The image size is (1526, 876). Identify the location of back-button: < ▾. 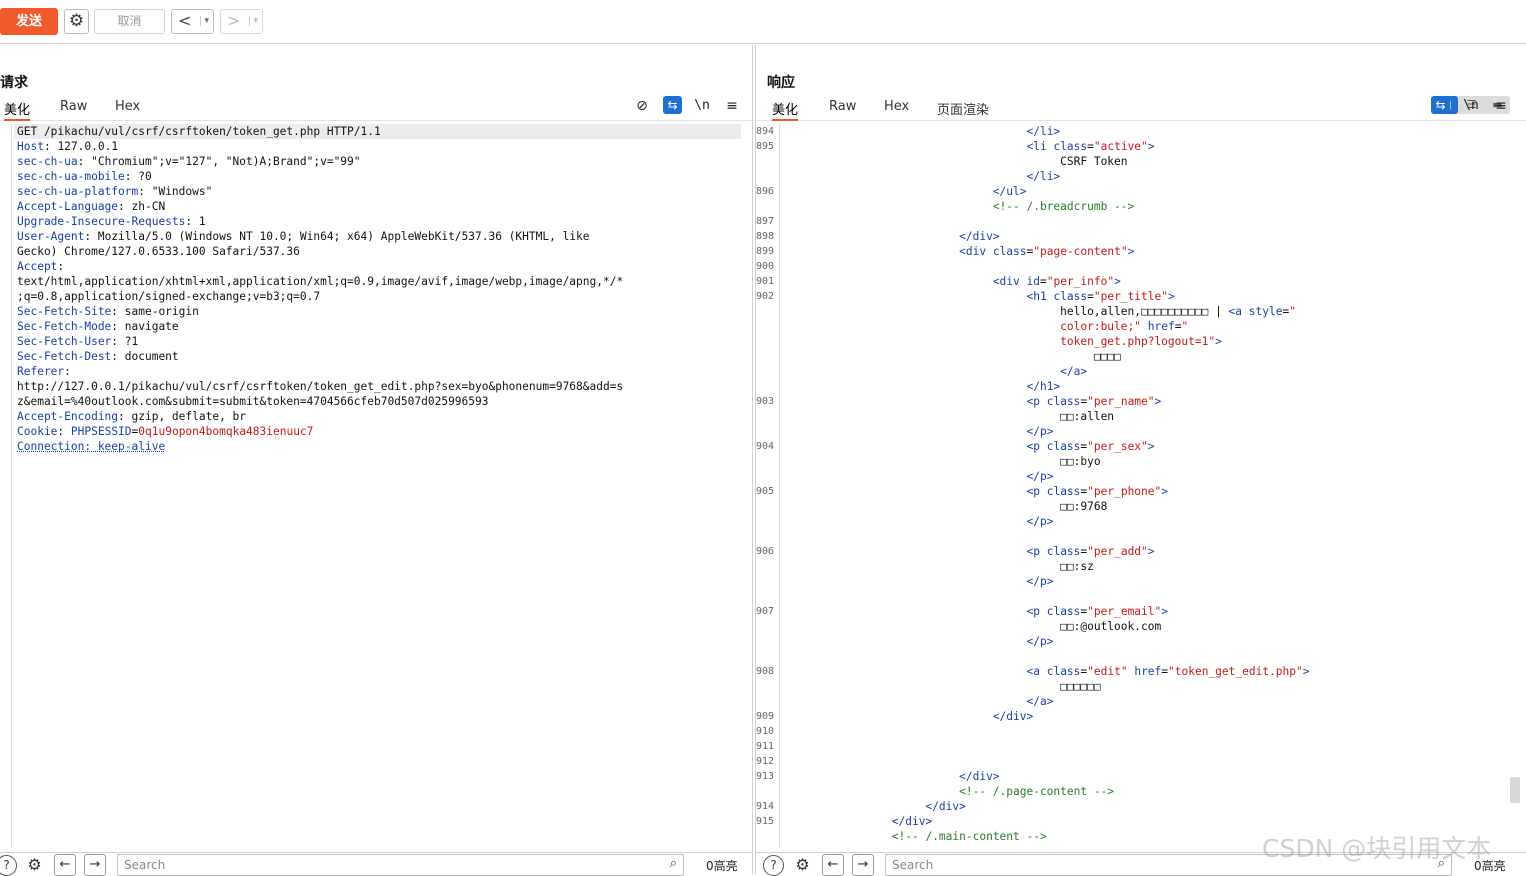
(192, 21).